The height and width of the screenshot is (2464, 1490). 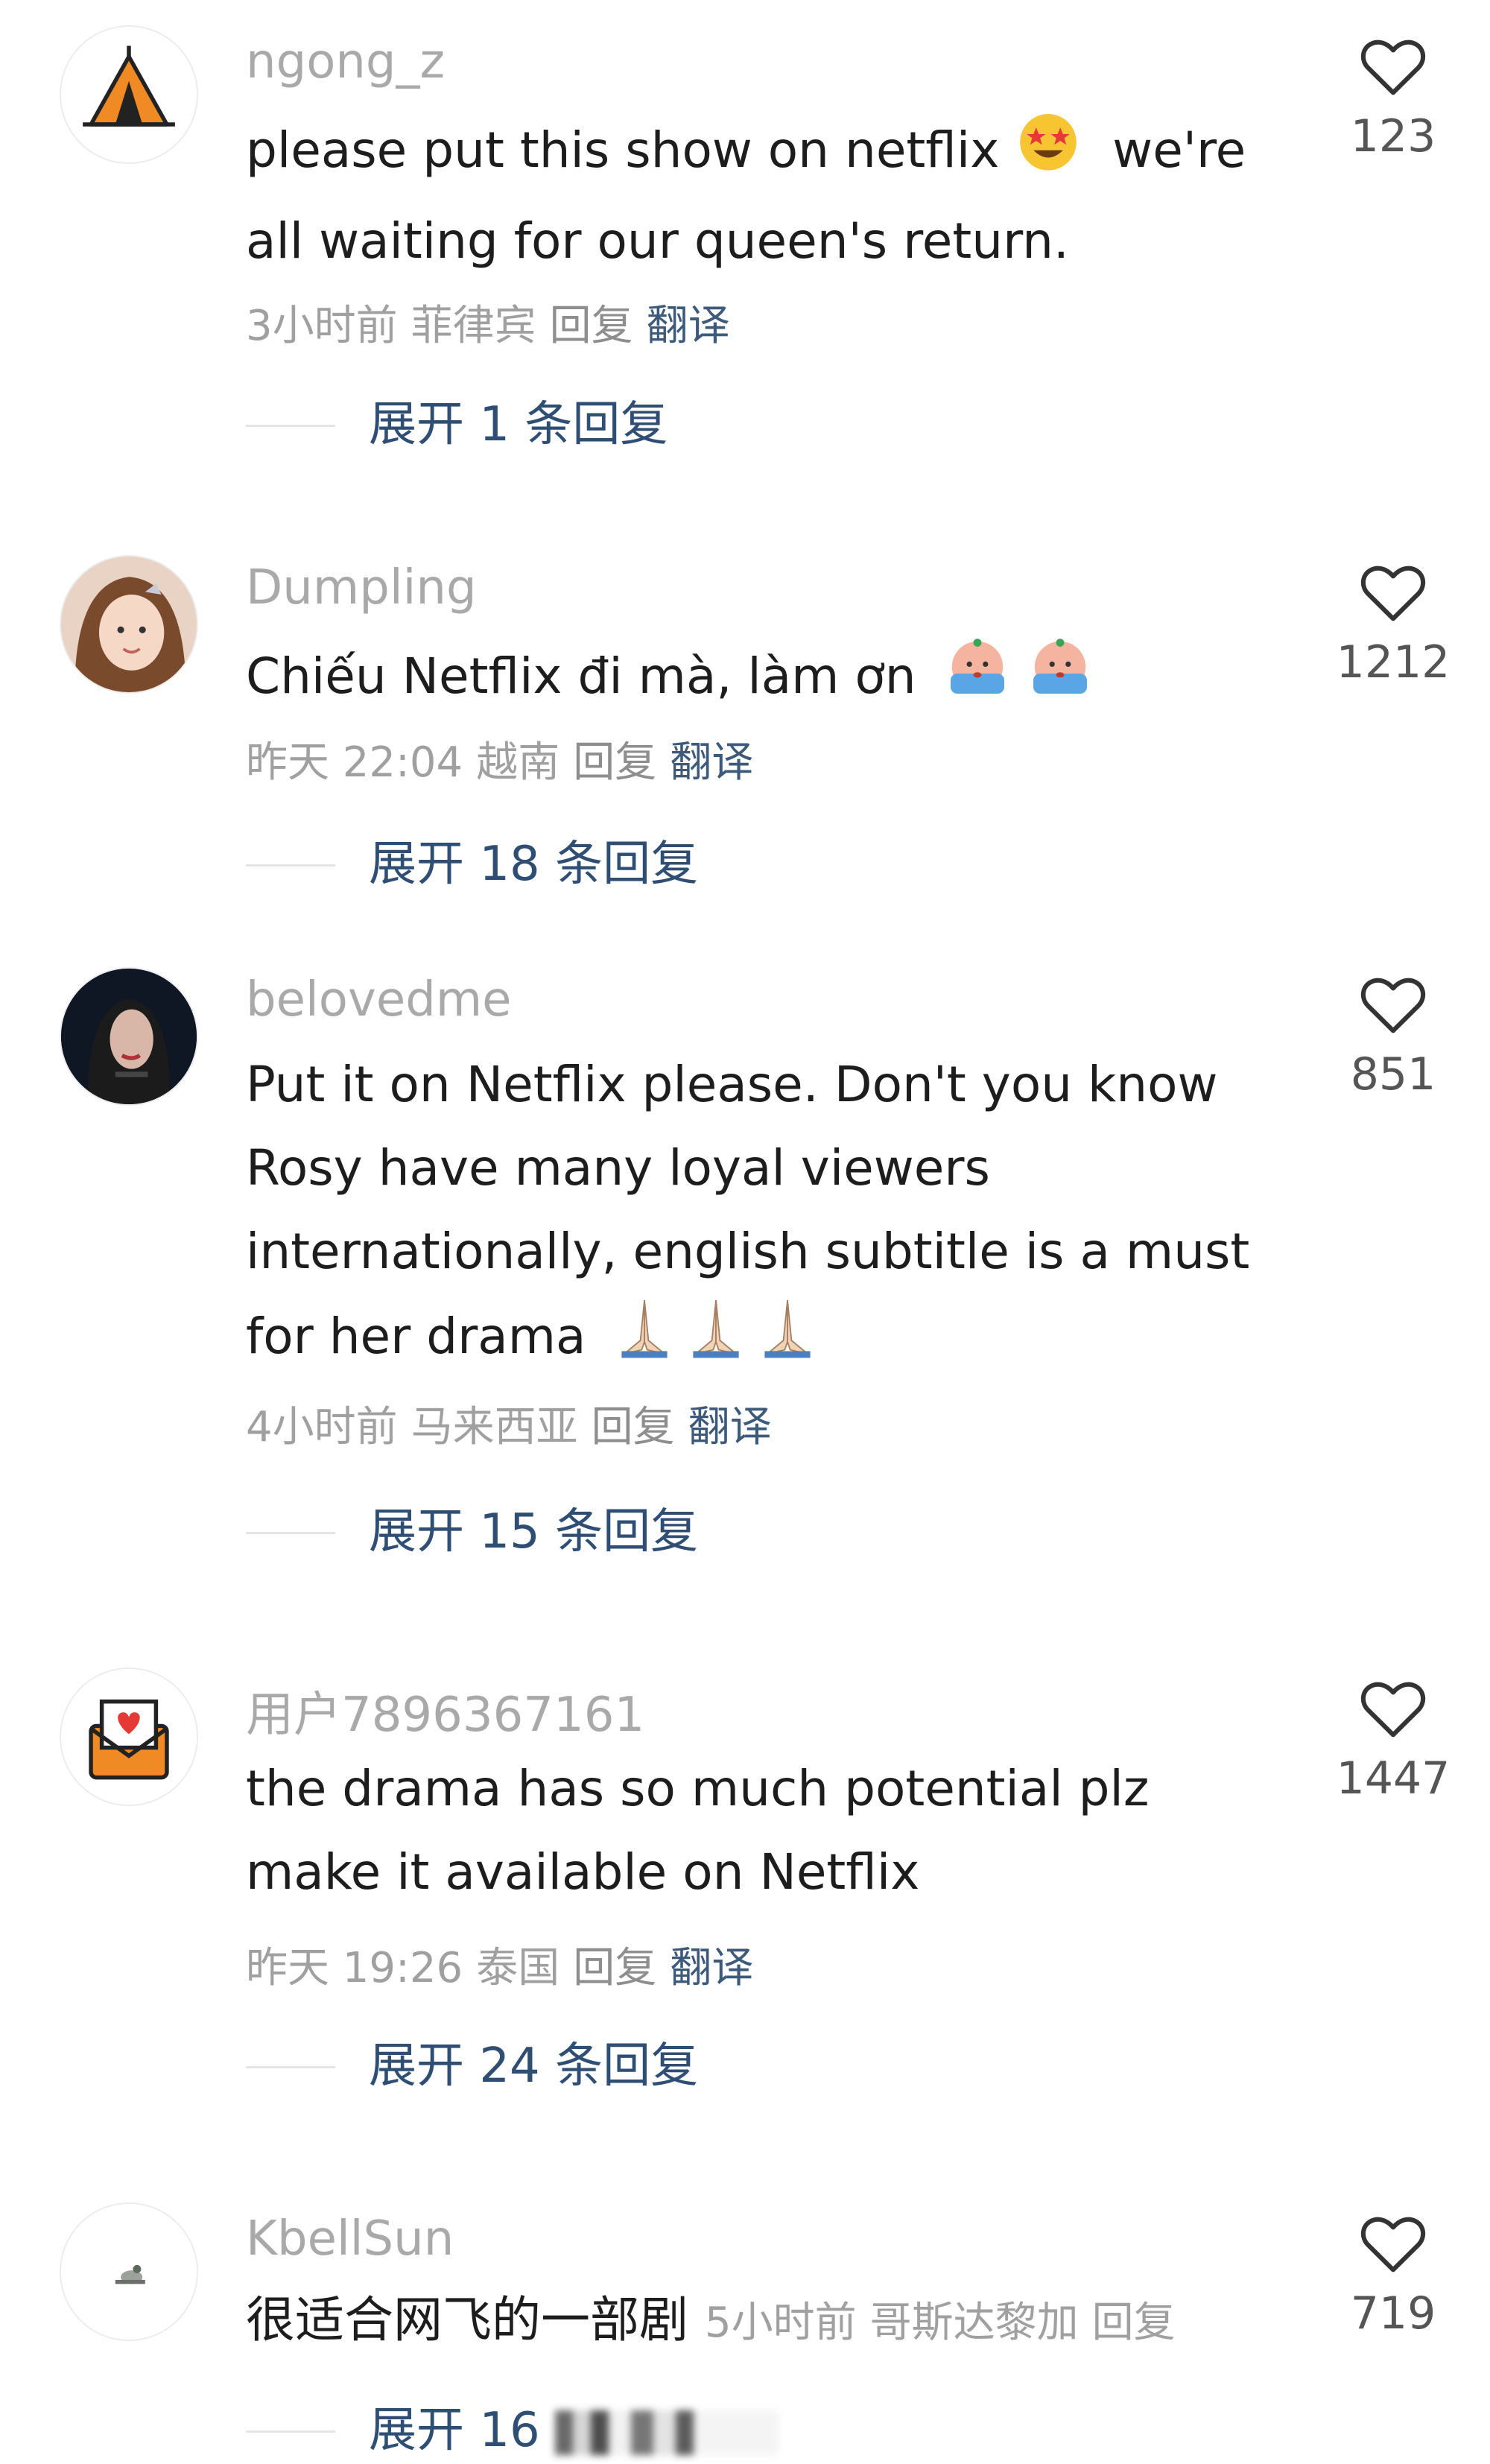 I want to click on like-button: 851, so click(x=1393, y=1036).